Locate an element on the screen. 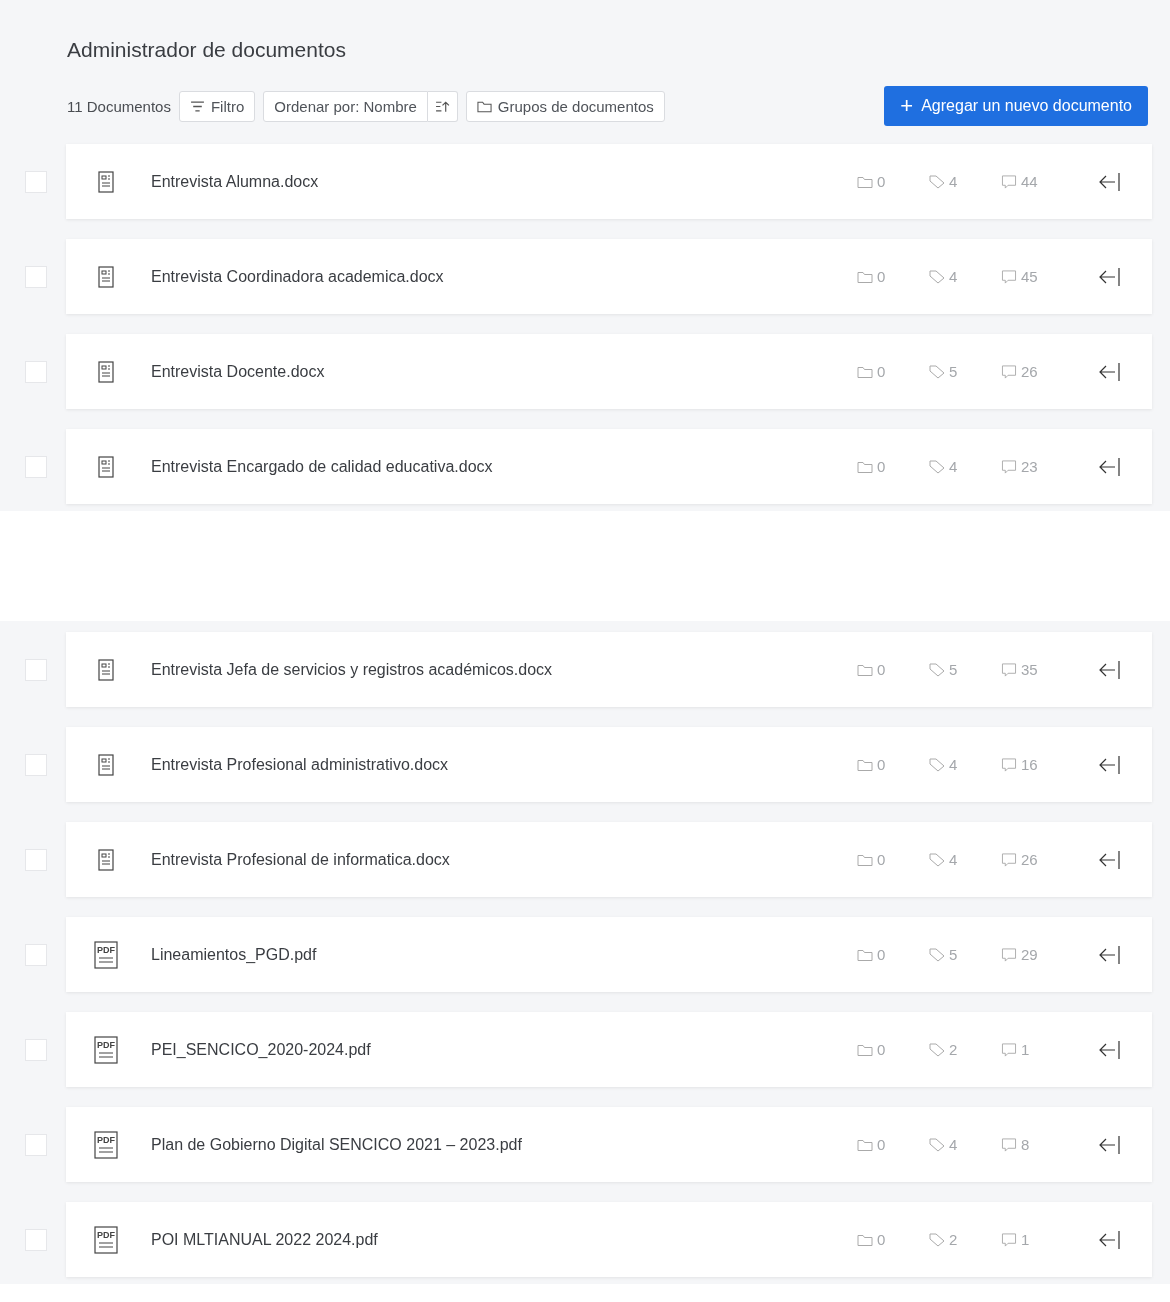  document-card: Entrevista Profesional de informatica.docx 0 4 26 is located at coordinates (609, 859).